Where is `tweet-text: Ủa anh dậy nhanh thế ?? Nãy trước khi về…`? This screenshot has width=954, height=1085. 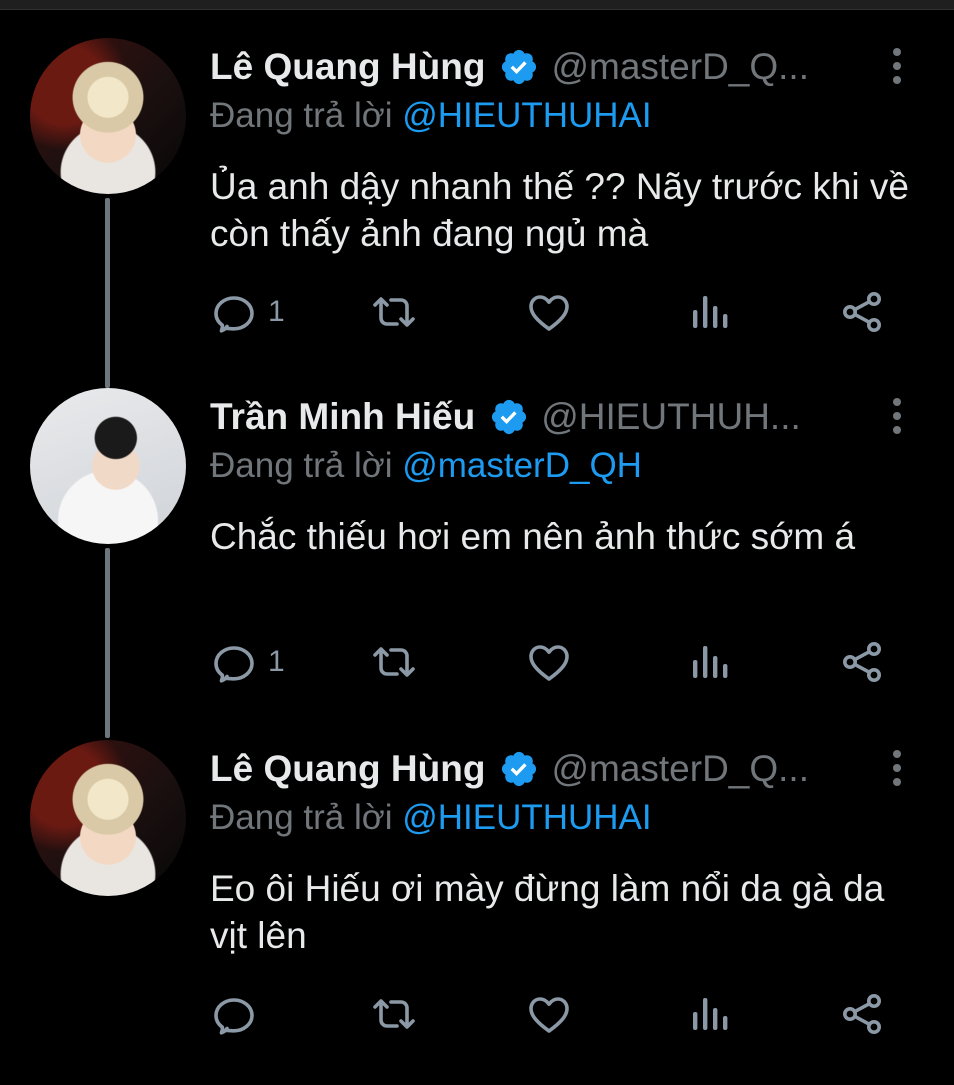 tweet-text: Ủa anh dậy nhanh thế ?? Nãy trước khi về… is located at coordinates (559, 210).